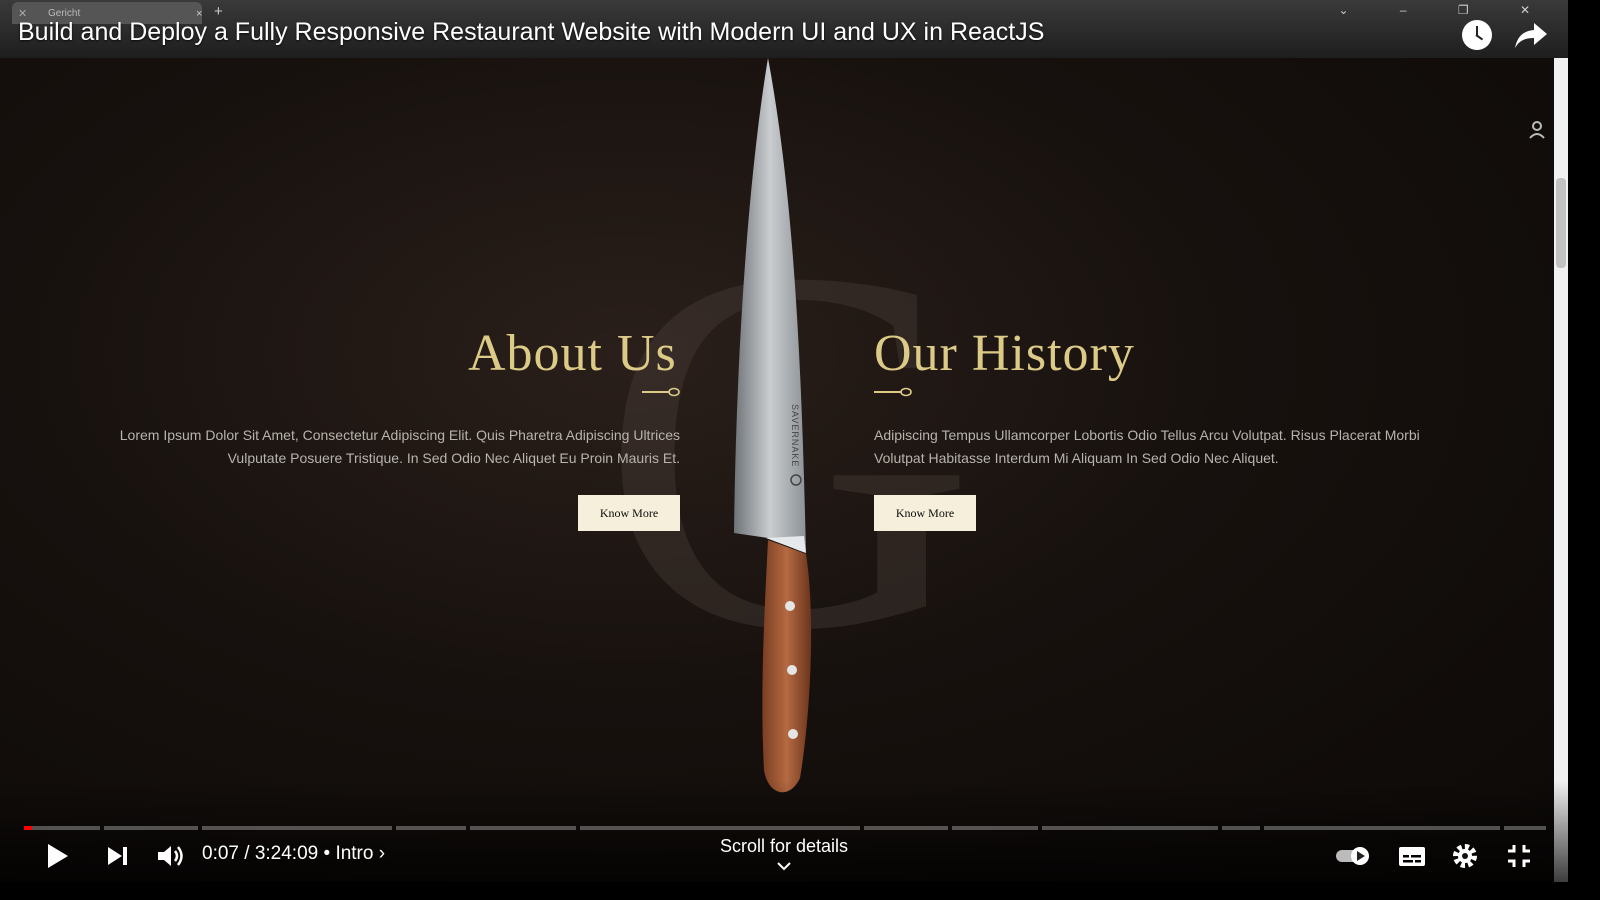 The height and width of the screenshot is (900, 1600). What do you see at coordinates (260, 853) in the screenshot?
I see `time-text: 0:07 / 3:24:09` at bounding box center [260, 853].